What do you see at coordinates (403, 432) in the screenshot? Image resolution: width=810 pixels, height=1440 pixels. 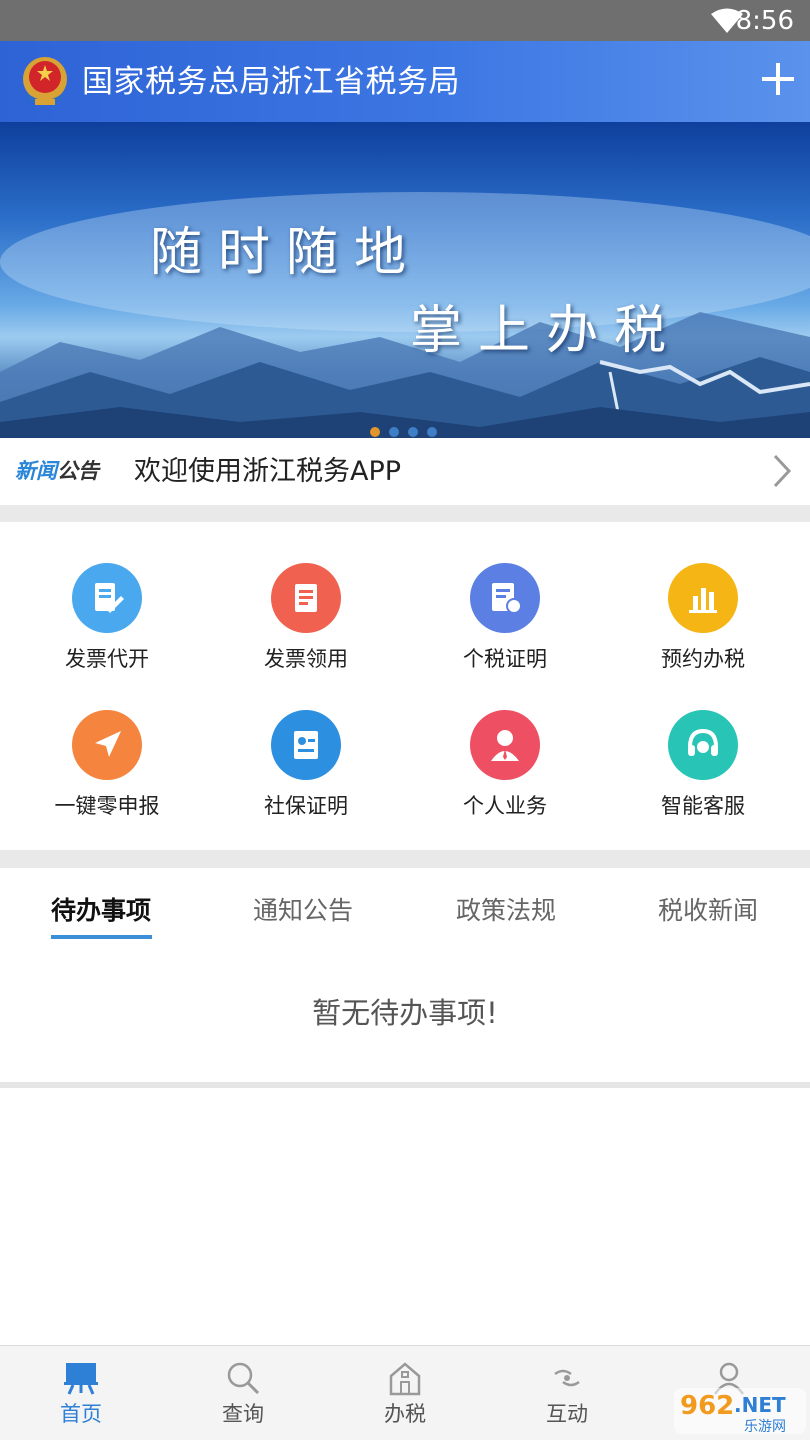 I see `carousel-indicator` at bounding box center [403, 432].